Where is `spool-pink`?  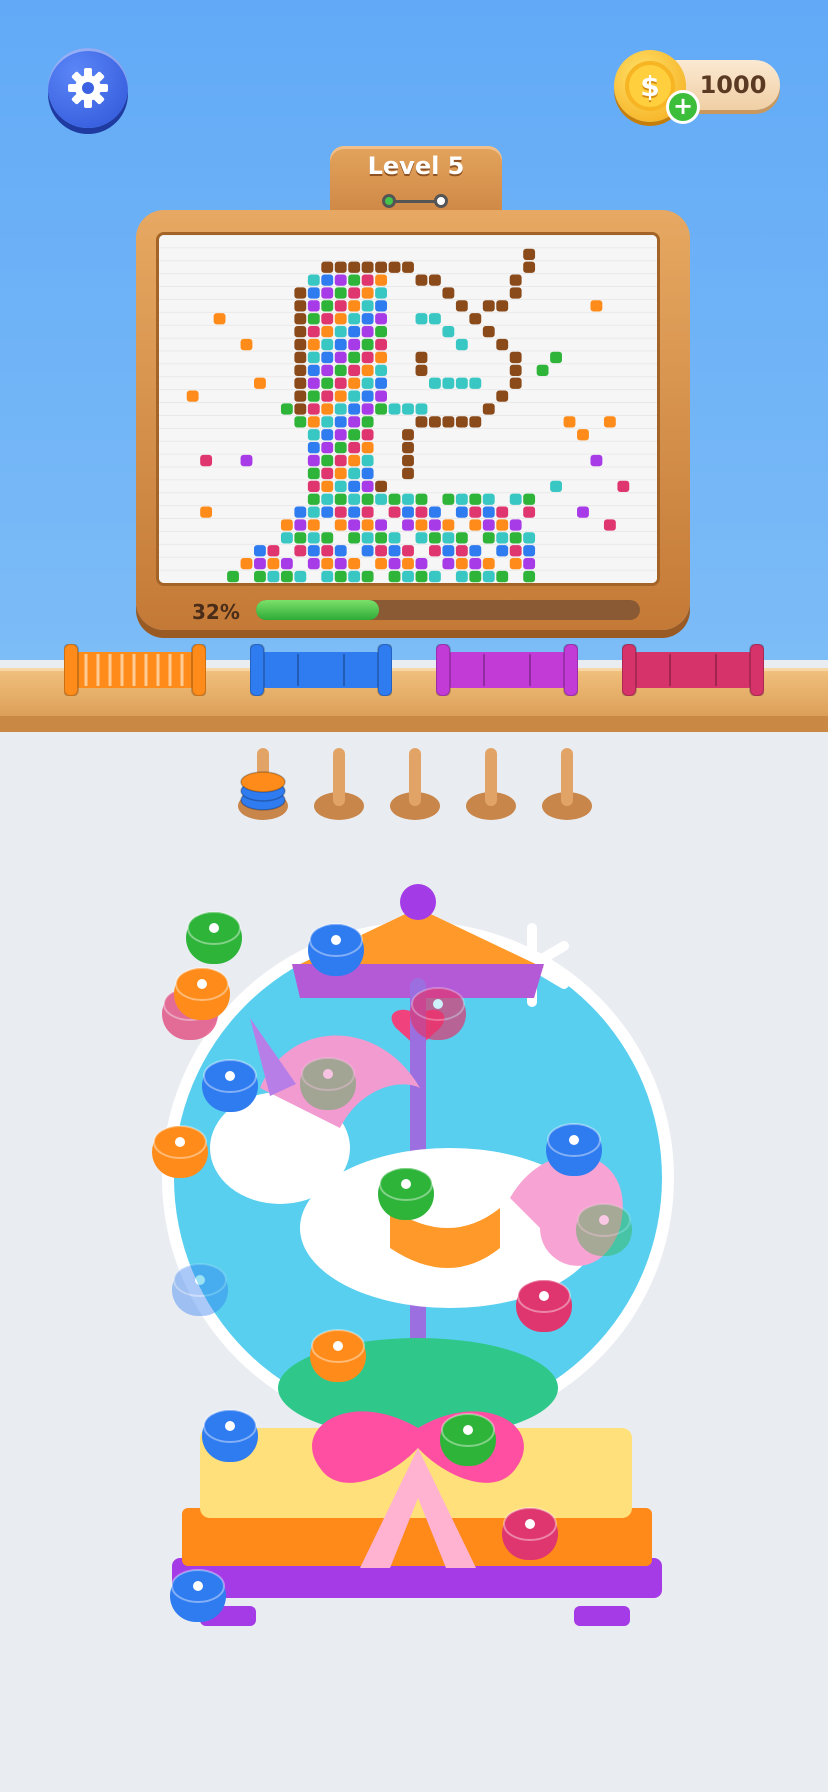
spool-pink is located at coordinates (693, 670).